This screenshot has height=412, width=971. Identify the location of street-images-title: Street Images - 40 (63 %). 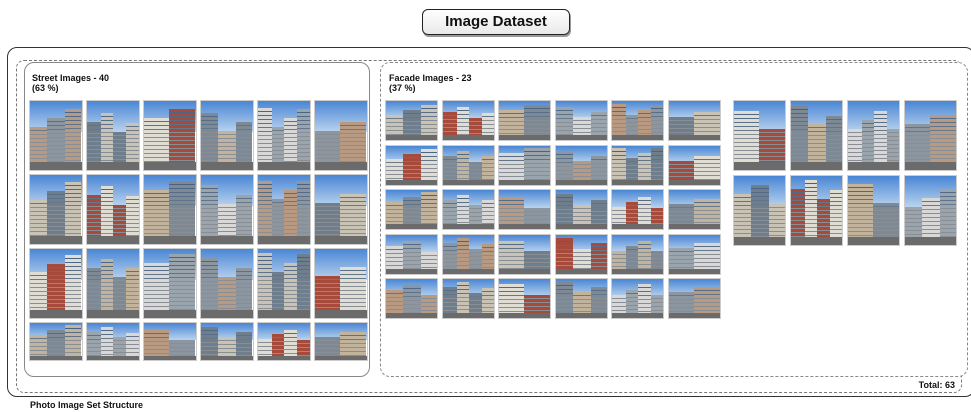
(70, 83).